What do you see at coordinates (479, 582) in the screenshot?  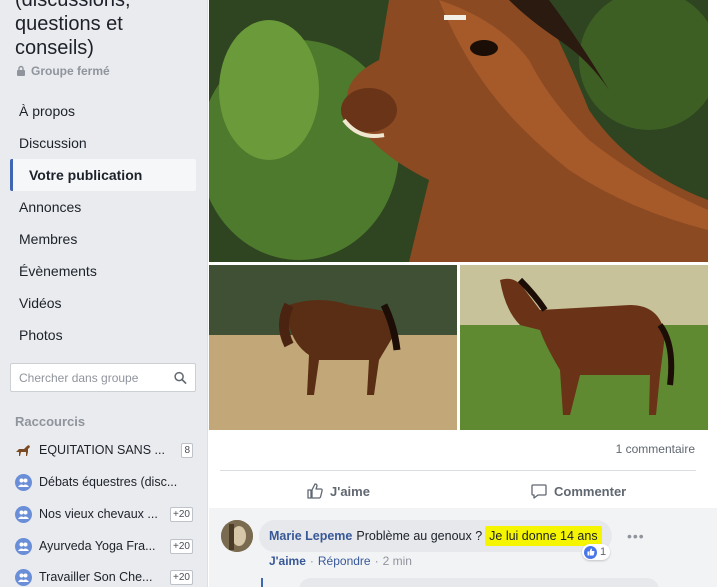 I see `reply-input-box` at bounding box center [479, 582].